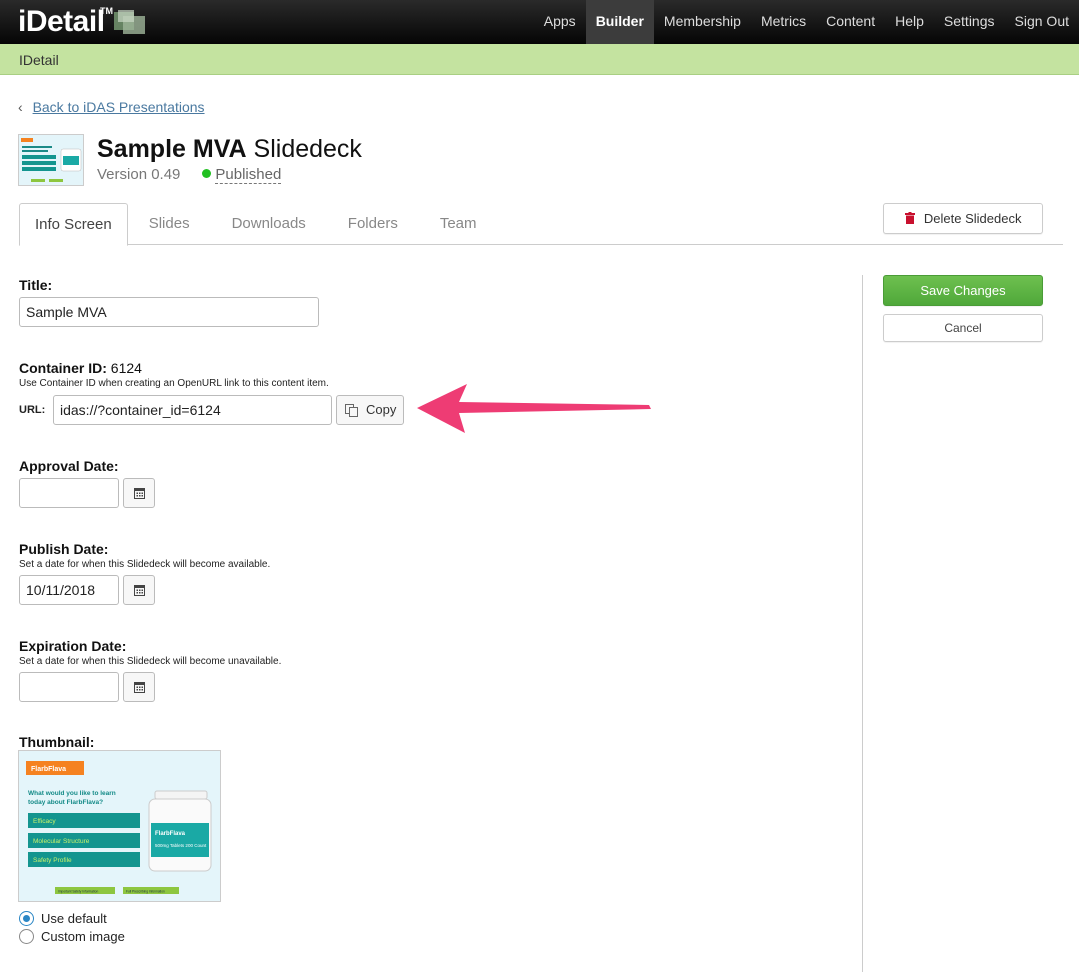 The width and height of the screenshot is (1079, 972). What do you see at coordinates (73, 224) in the screenshot?
I see `tab-info-screen: Info Screen` at bounding box center [73, 224].